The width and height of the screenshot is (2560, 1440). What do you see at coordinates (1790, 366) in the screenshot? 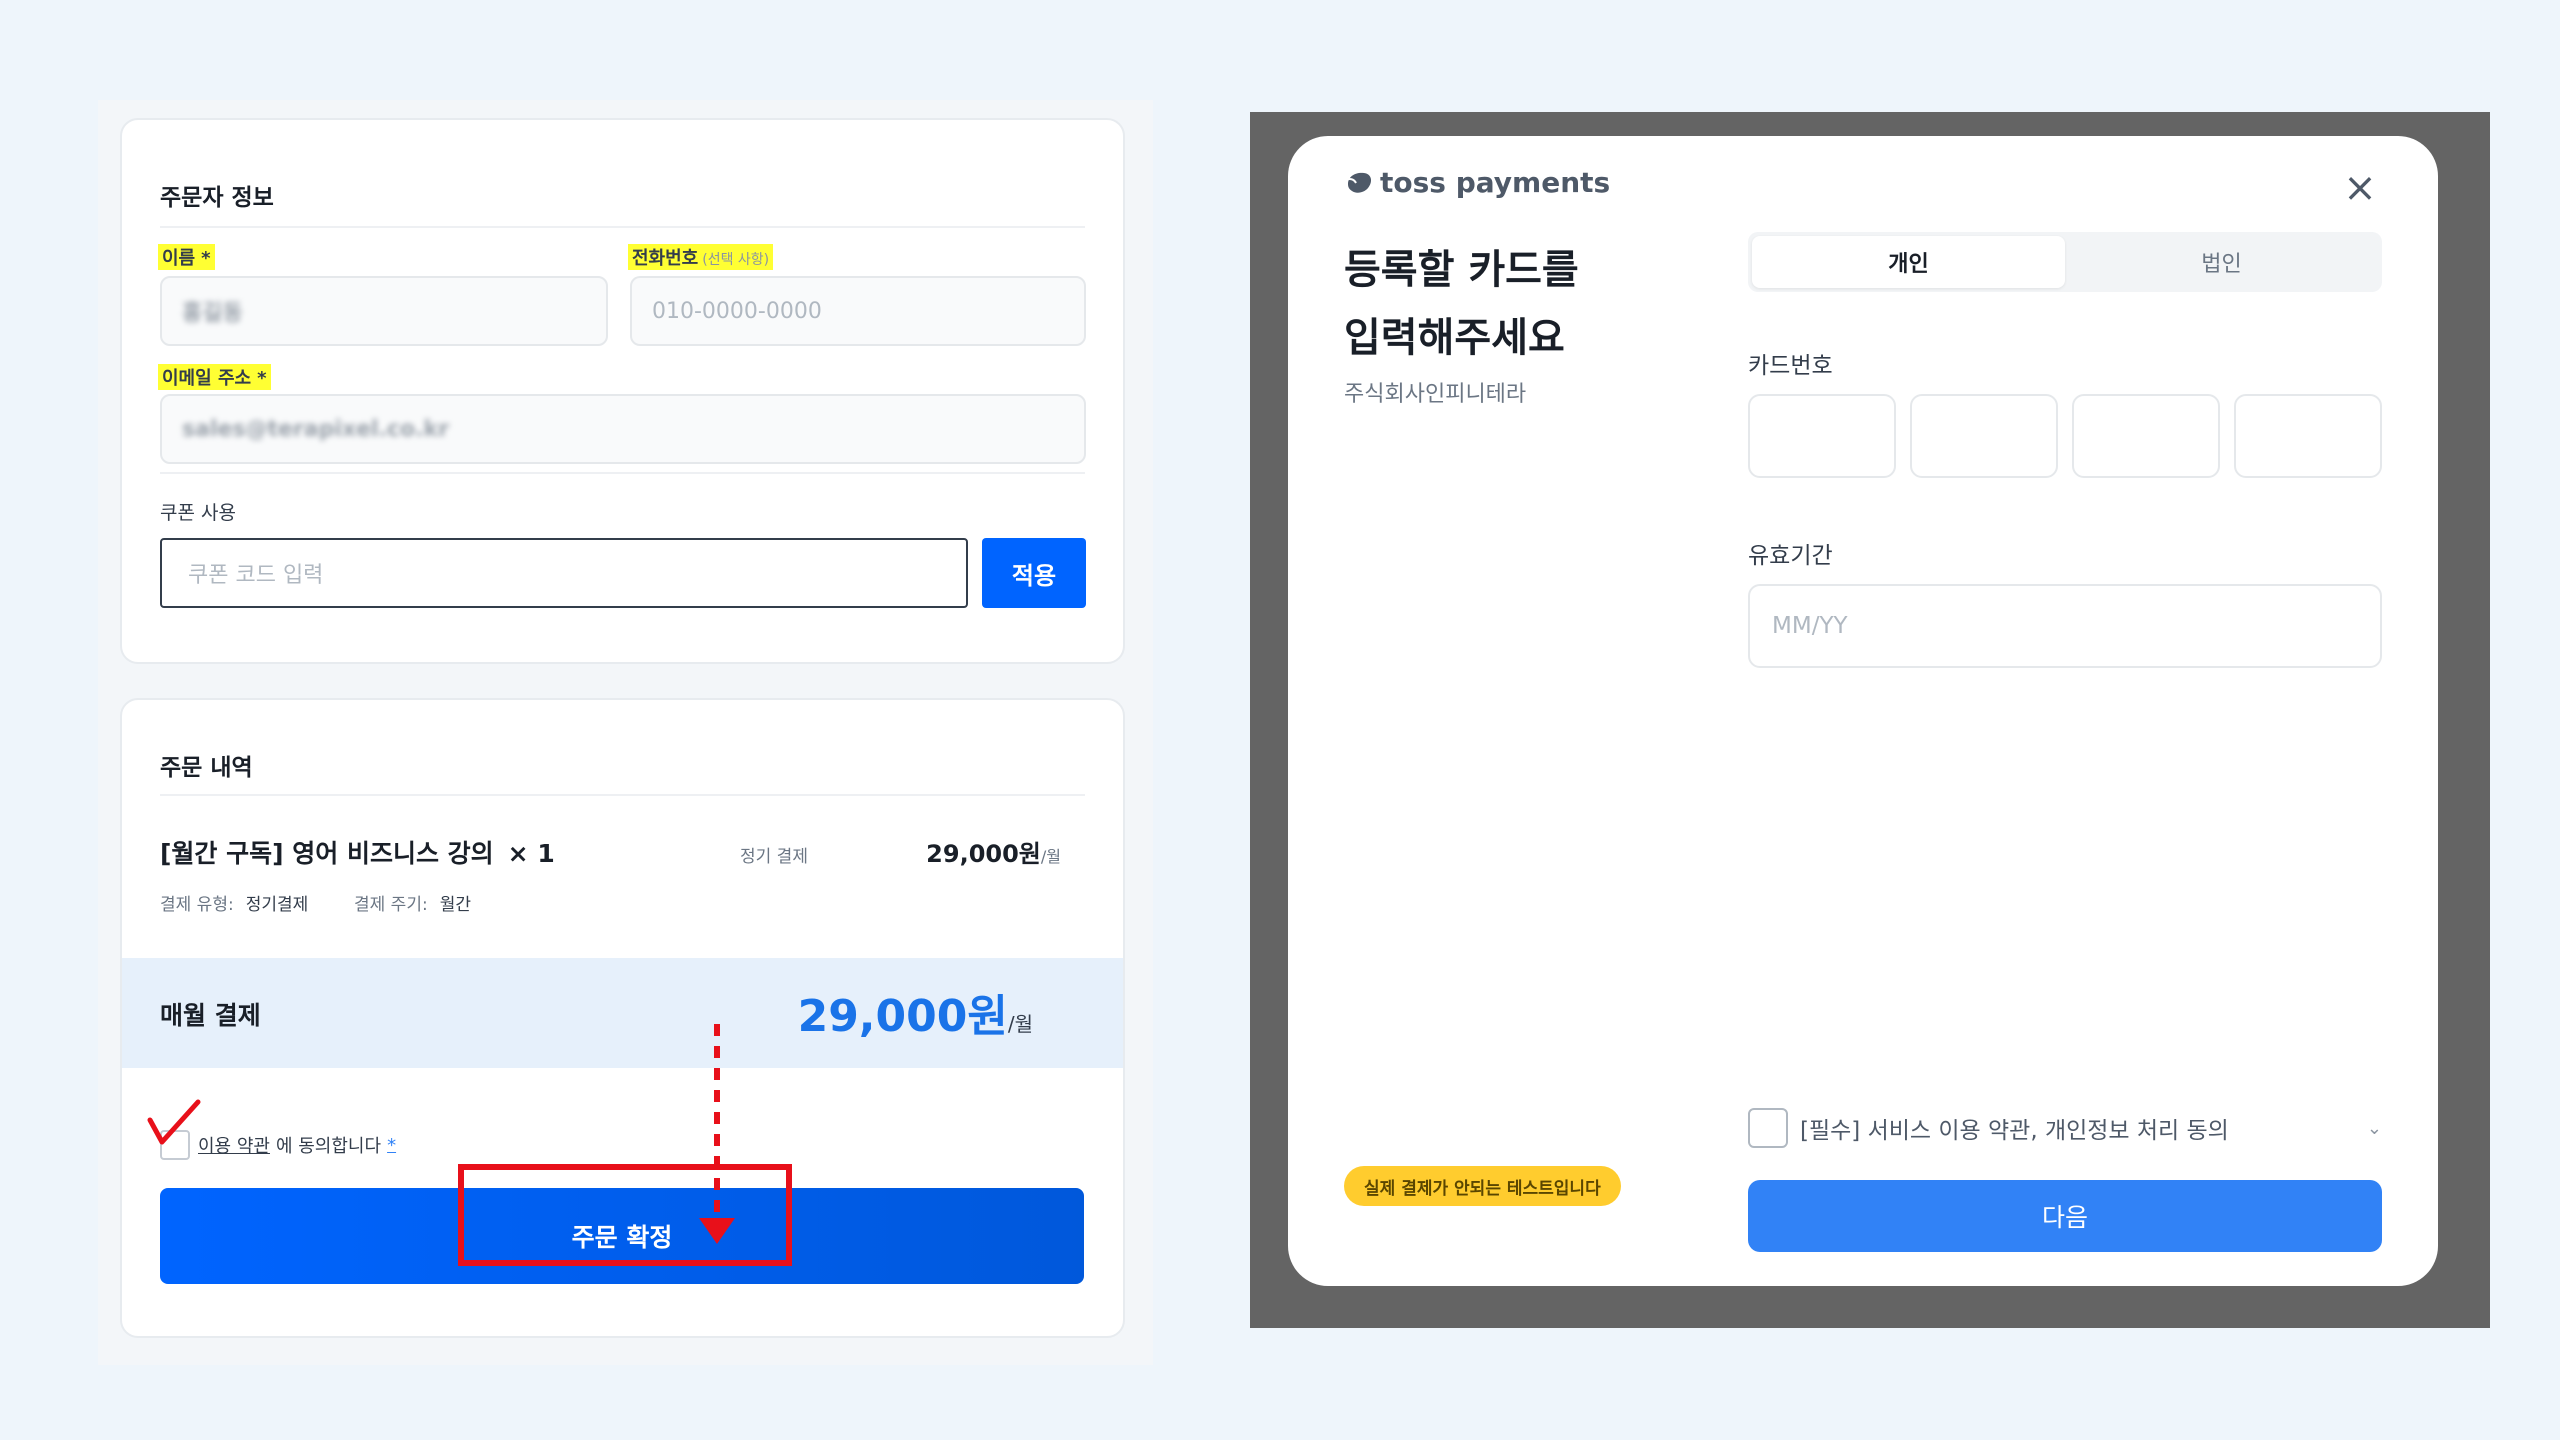
I see `card-number-label: 카드번호` at bounding box center [1790, 366].